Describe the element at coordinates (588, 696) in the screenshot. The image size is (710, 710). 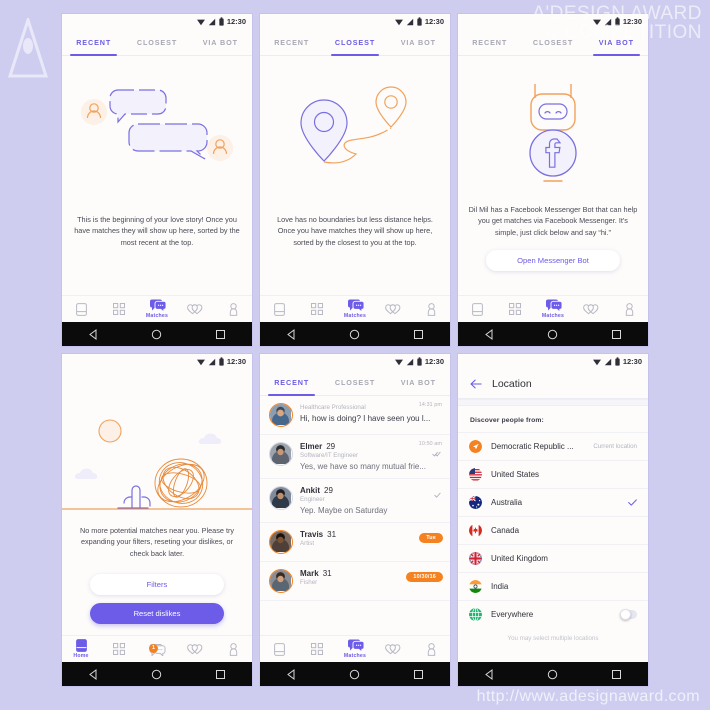
I see `watermark-url: http://www.adesignaward.com` at that location.